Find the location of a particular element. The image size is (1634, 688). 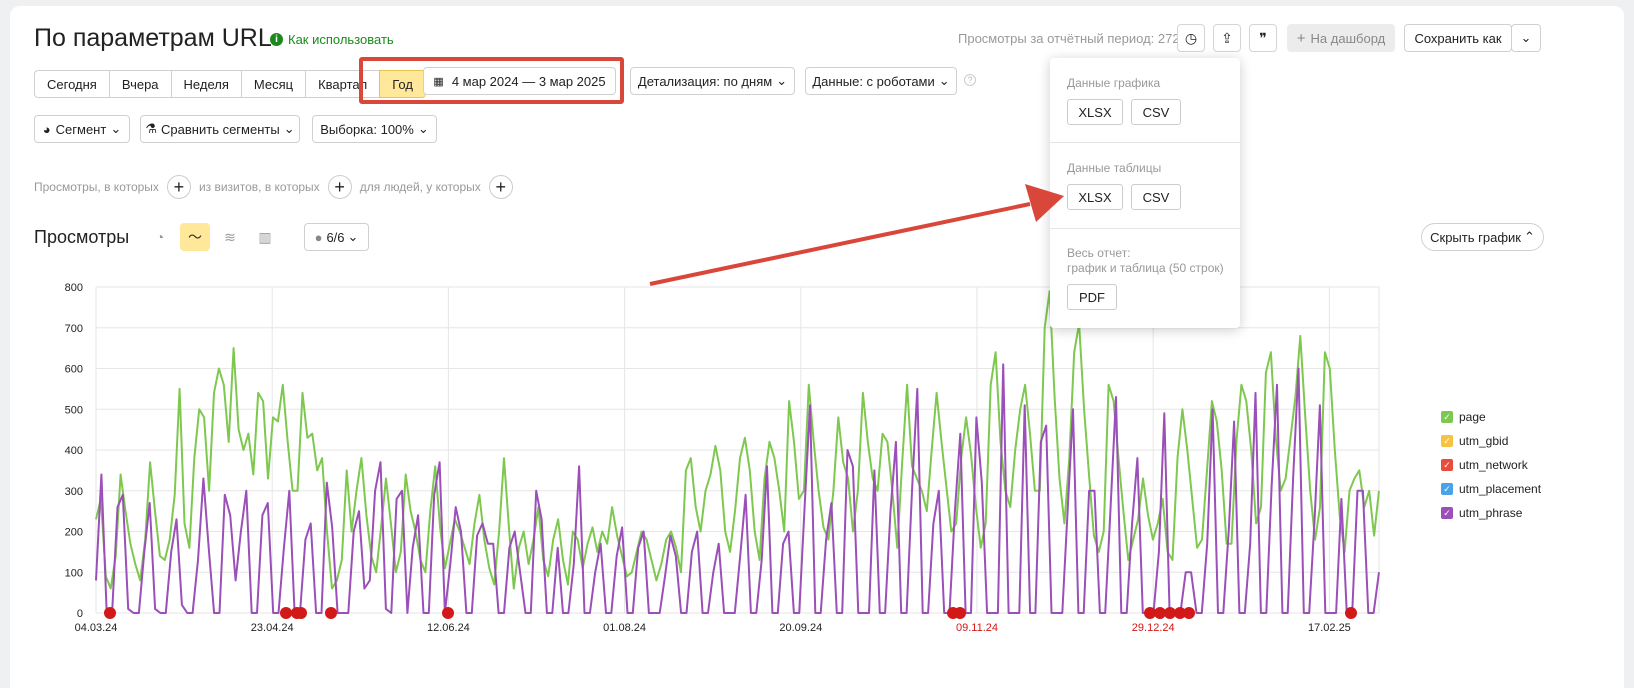

table-csv-button: CSV is located at coordinates (1156, 197).